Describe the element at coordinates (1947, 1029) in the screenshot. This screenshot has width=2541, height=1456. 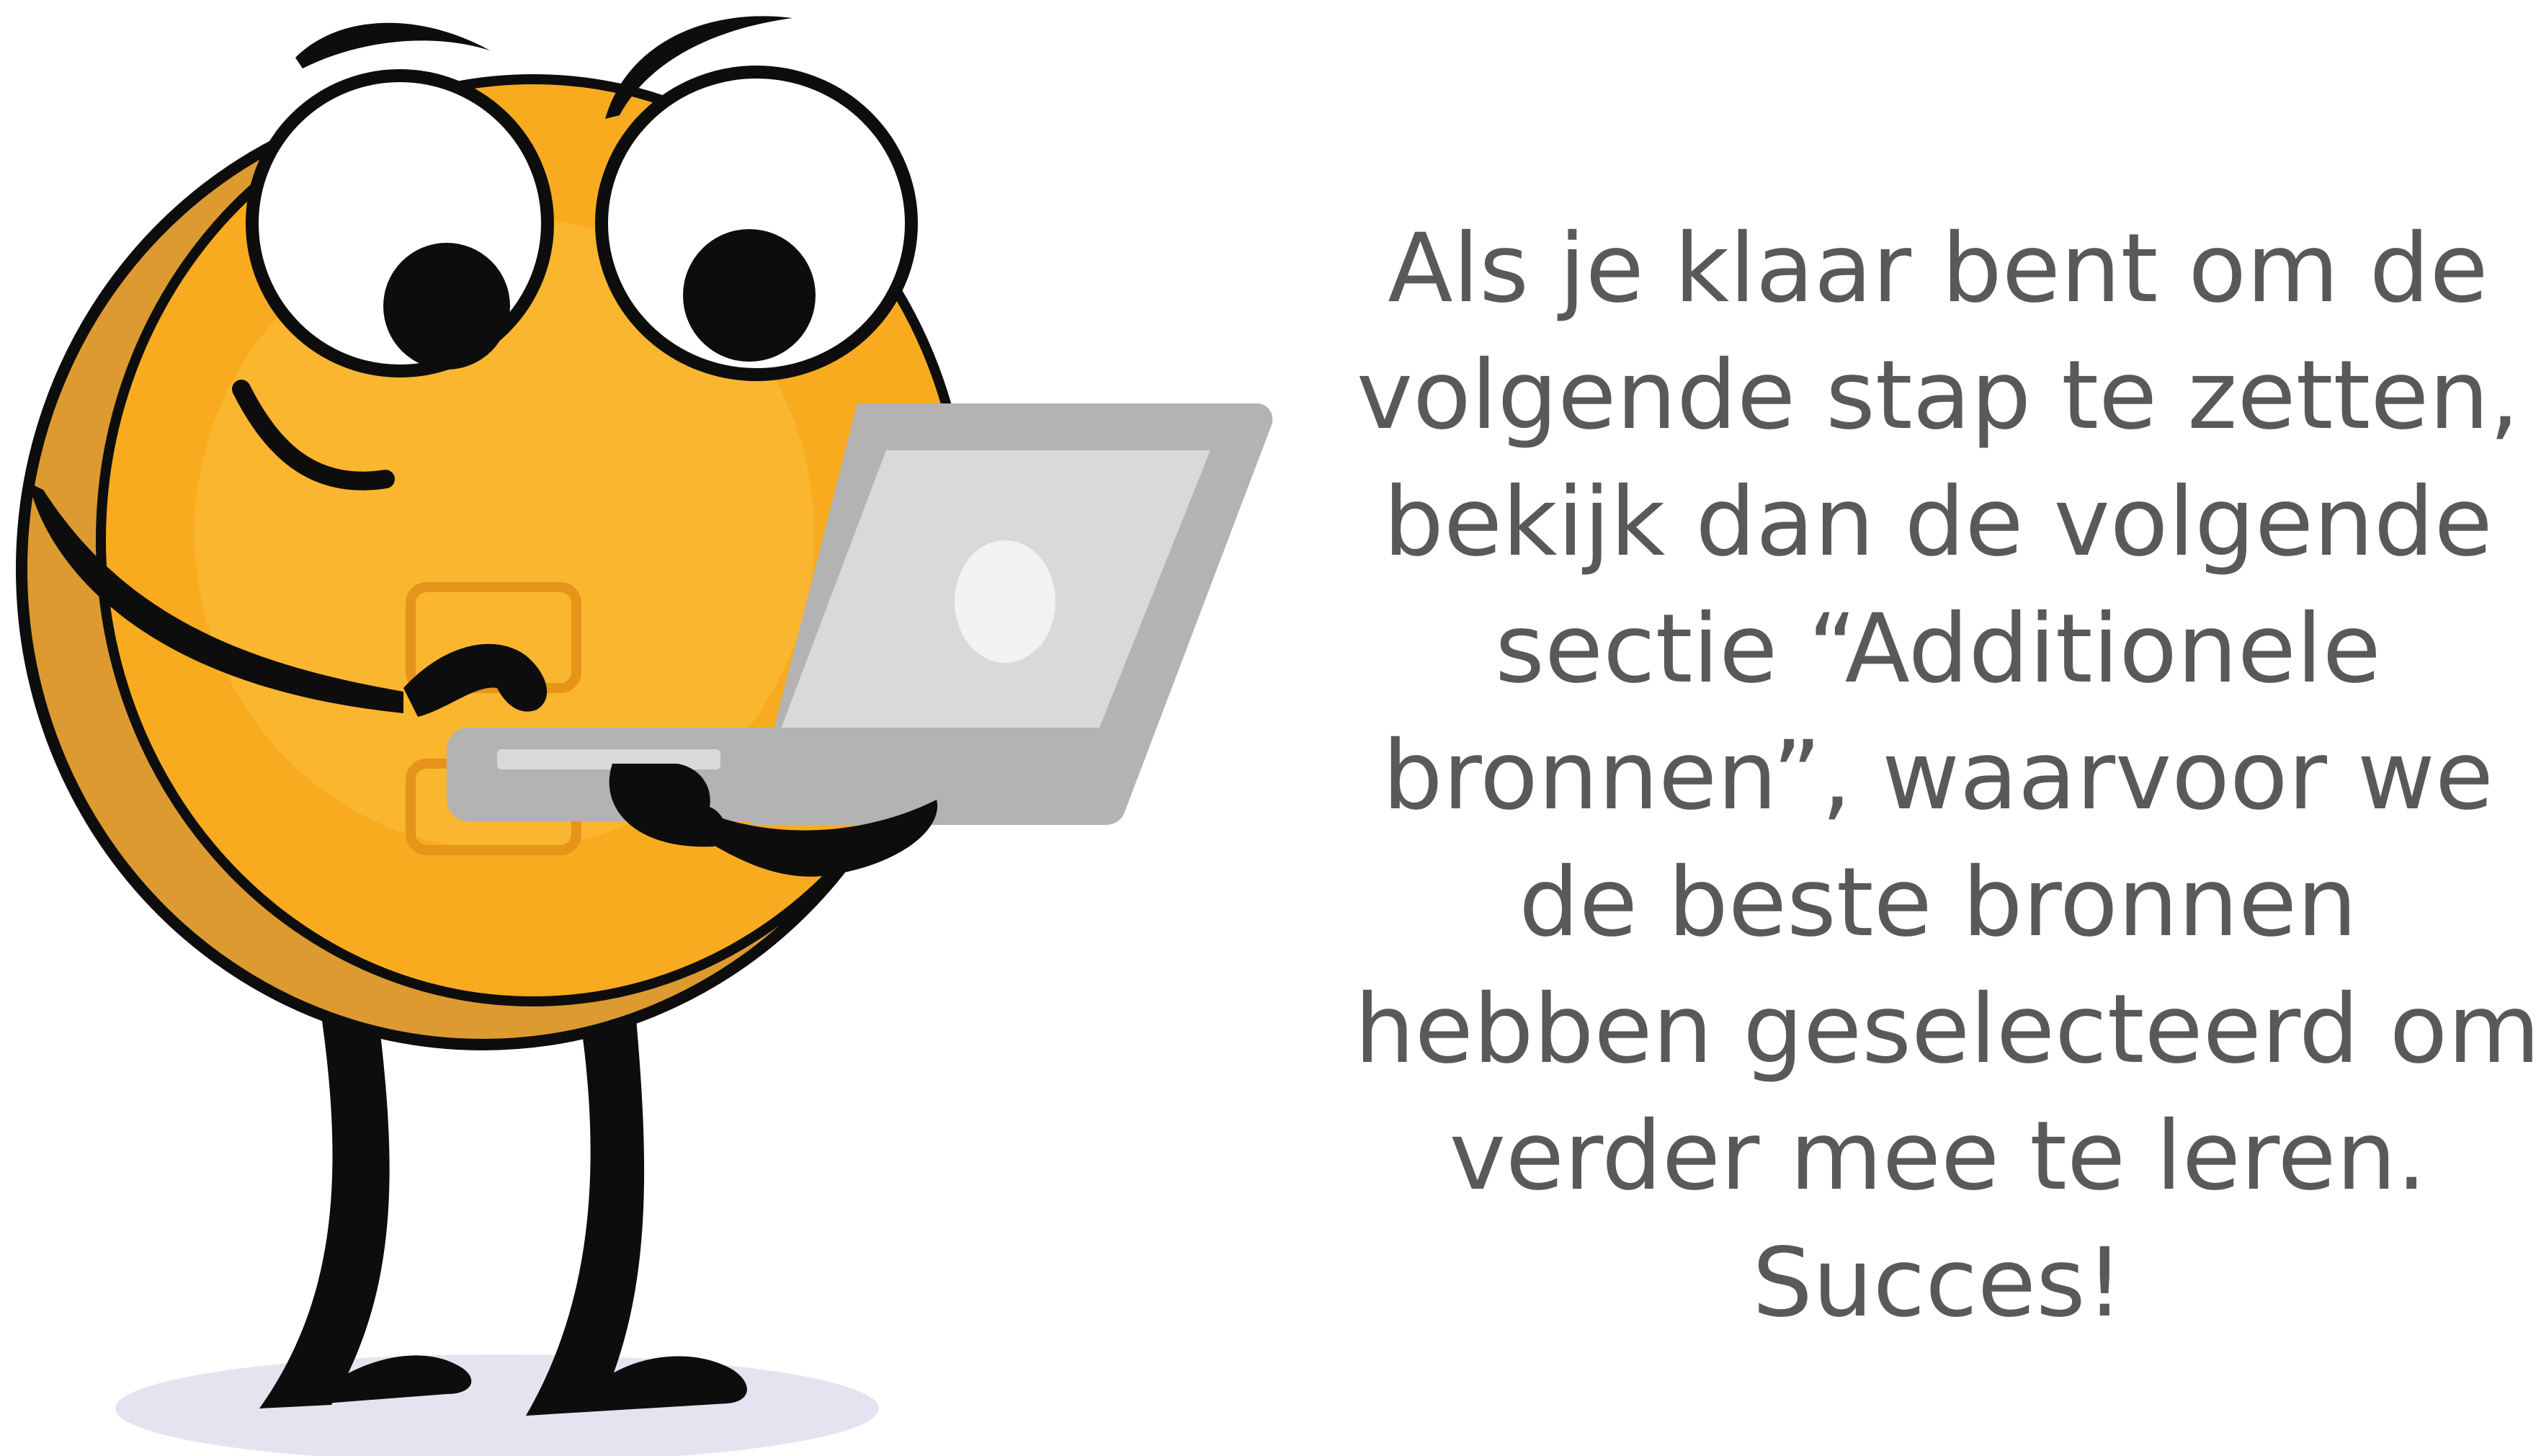
I see `message-line: hebben geselecteerd om` at that location.